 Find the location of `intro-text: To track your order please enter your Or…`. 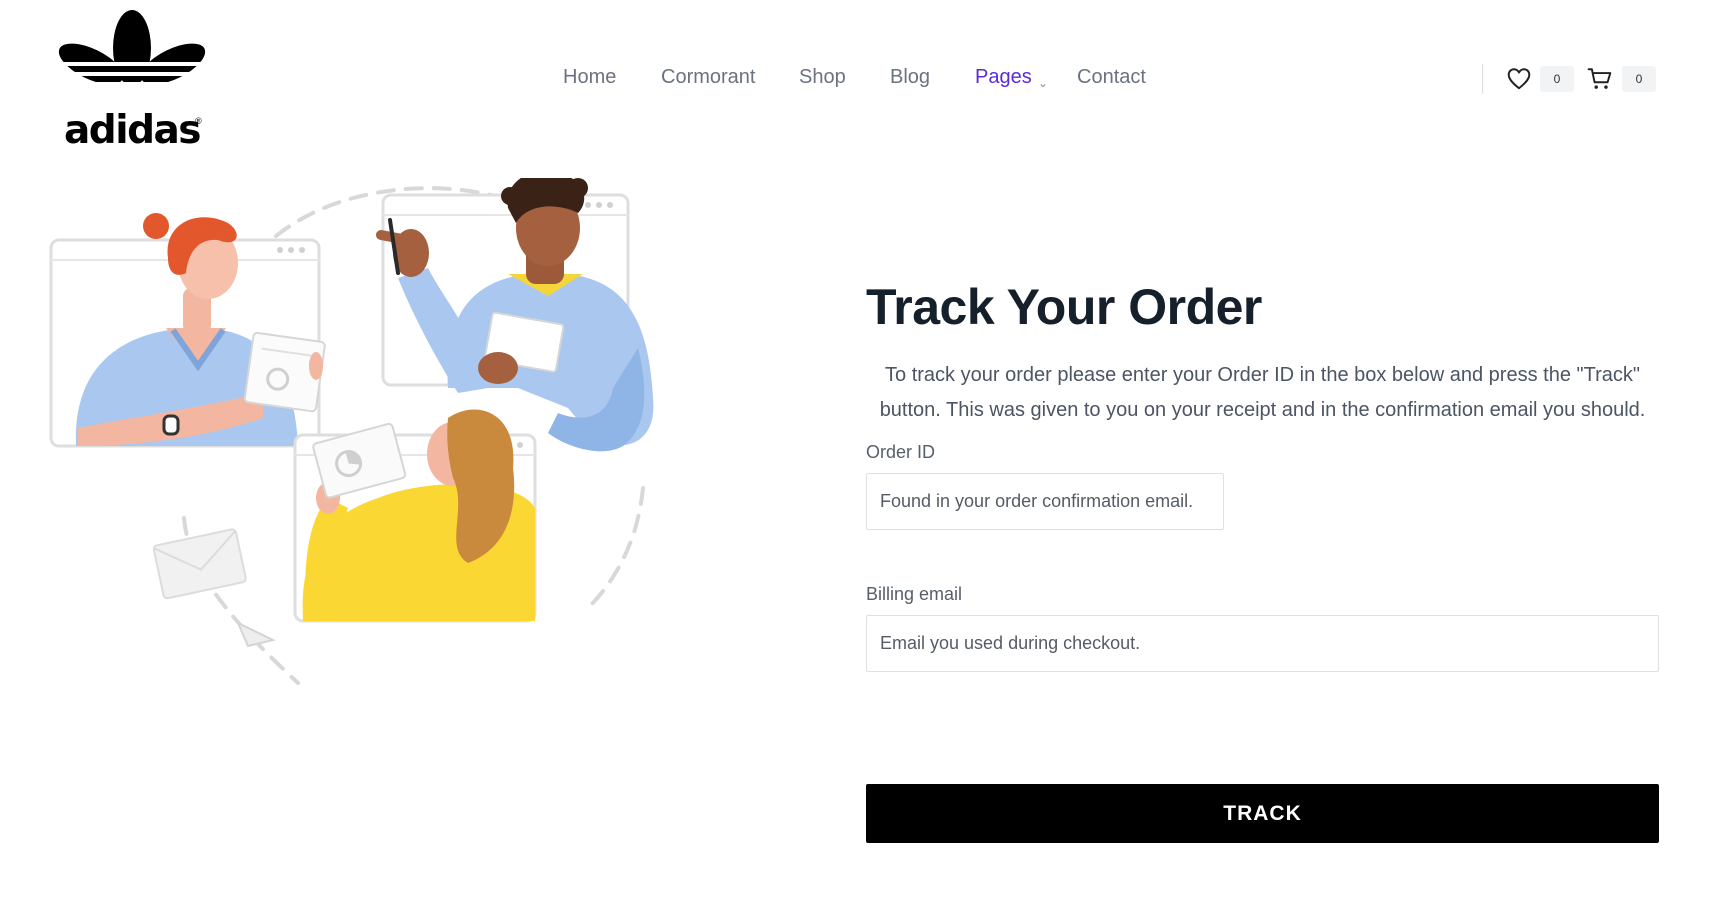

intro-text: To track your order please enter your Or… is located at coordinates (1262, 392).